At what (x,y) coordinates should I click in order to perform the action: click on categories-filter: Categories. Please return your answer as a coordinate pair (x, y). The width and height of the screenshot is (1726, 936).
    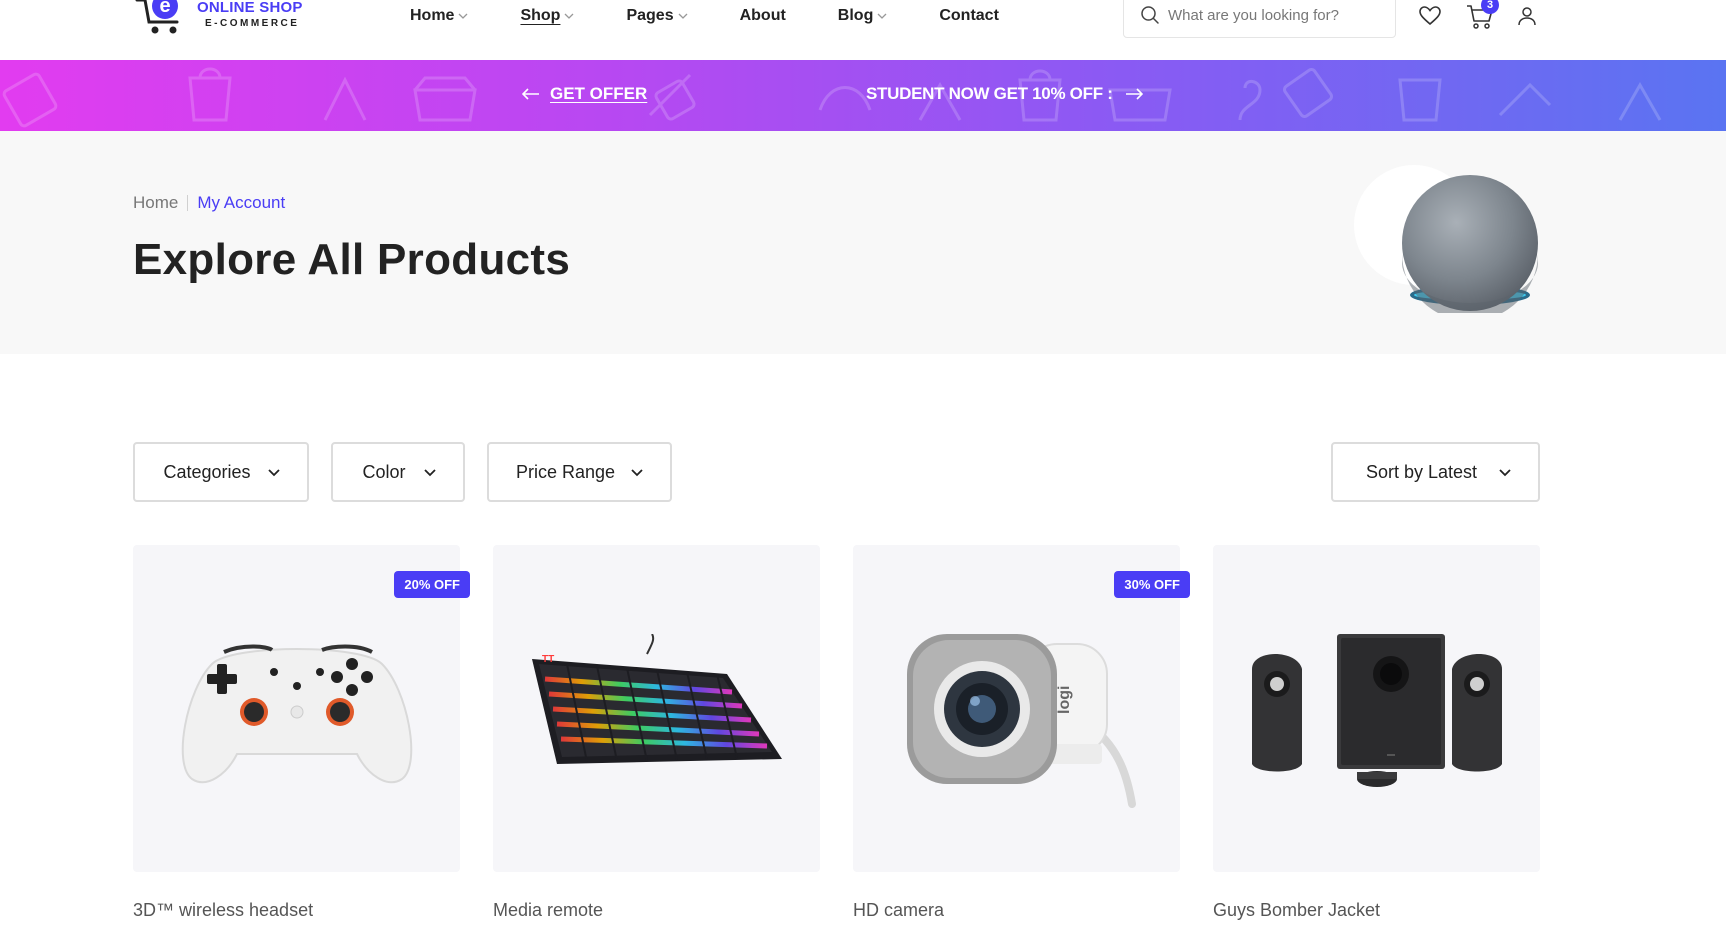
    Looking at the image, I should click on (221, 472).